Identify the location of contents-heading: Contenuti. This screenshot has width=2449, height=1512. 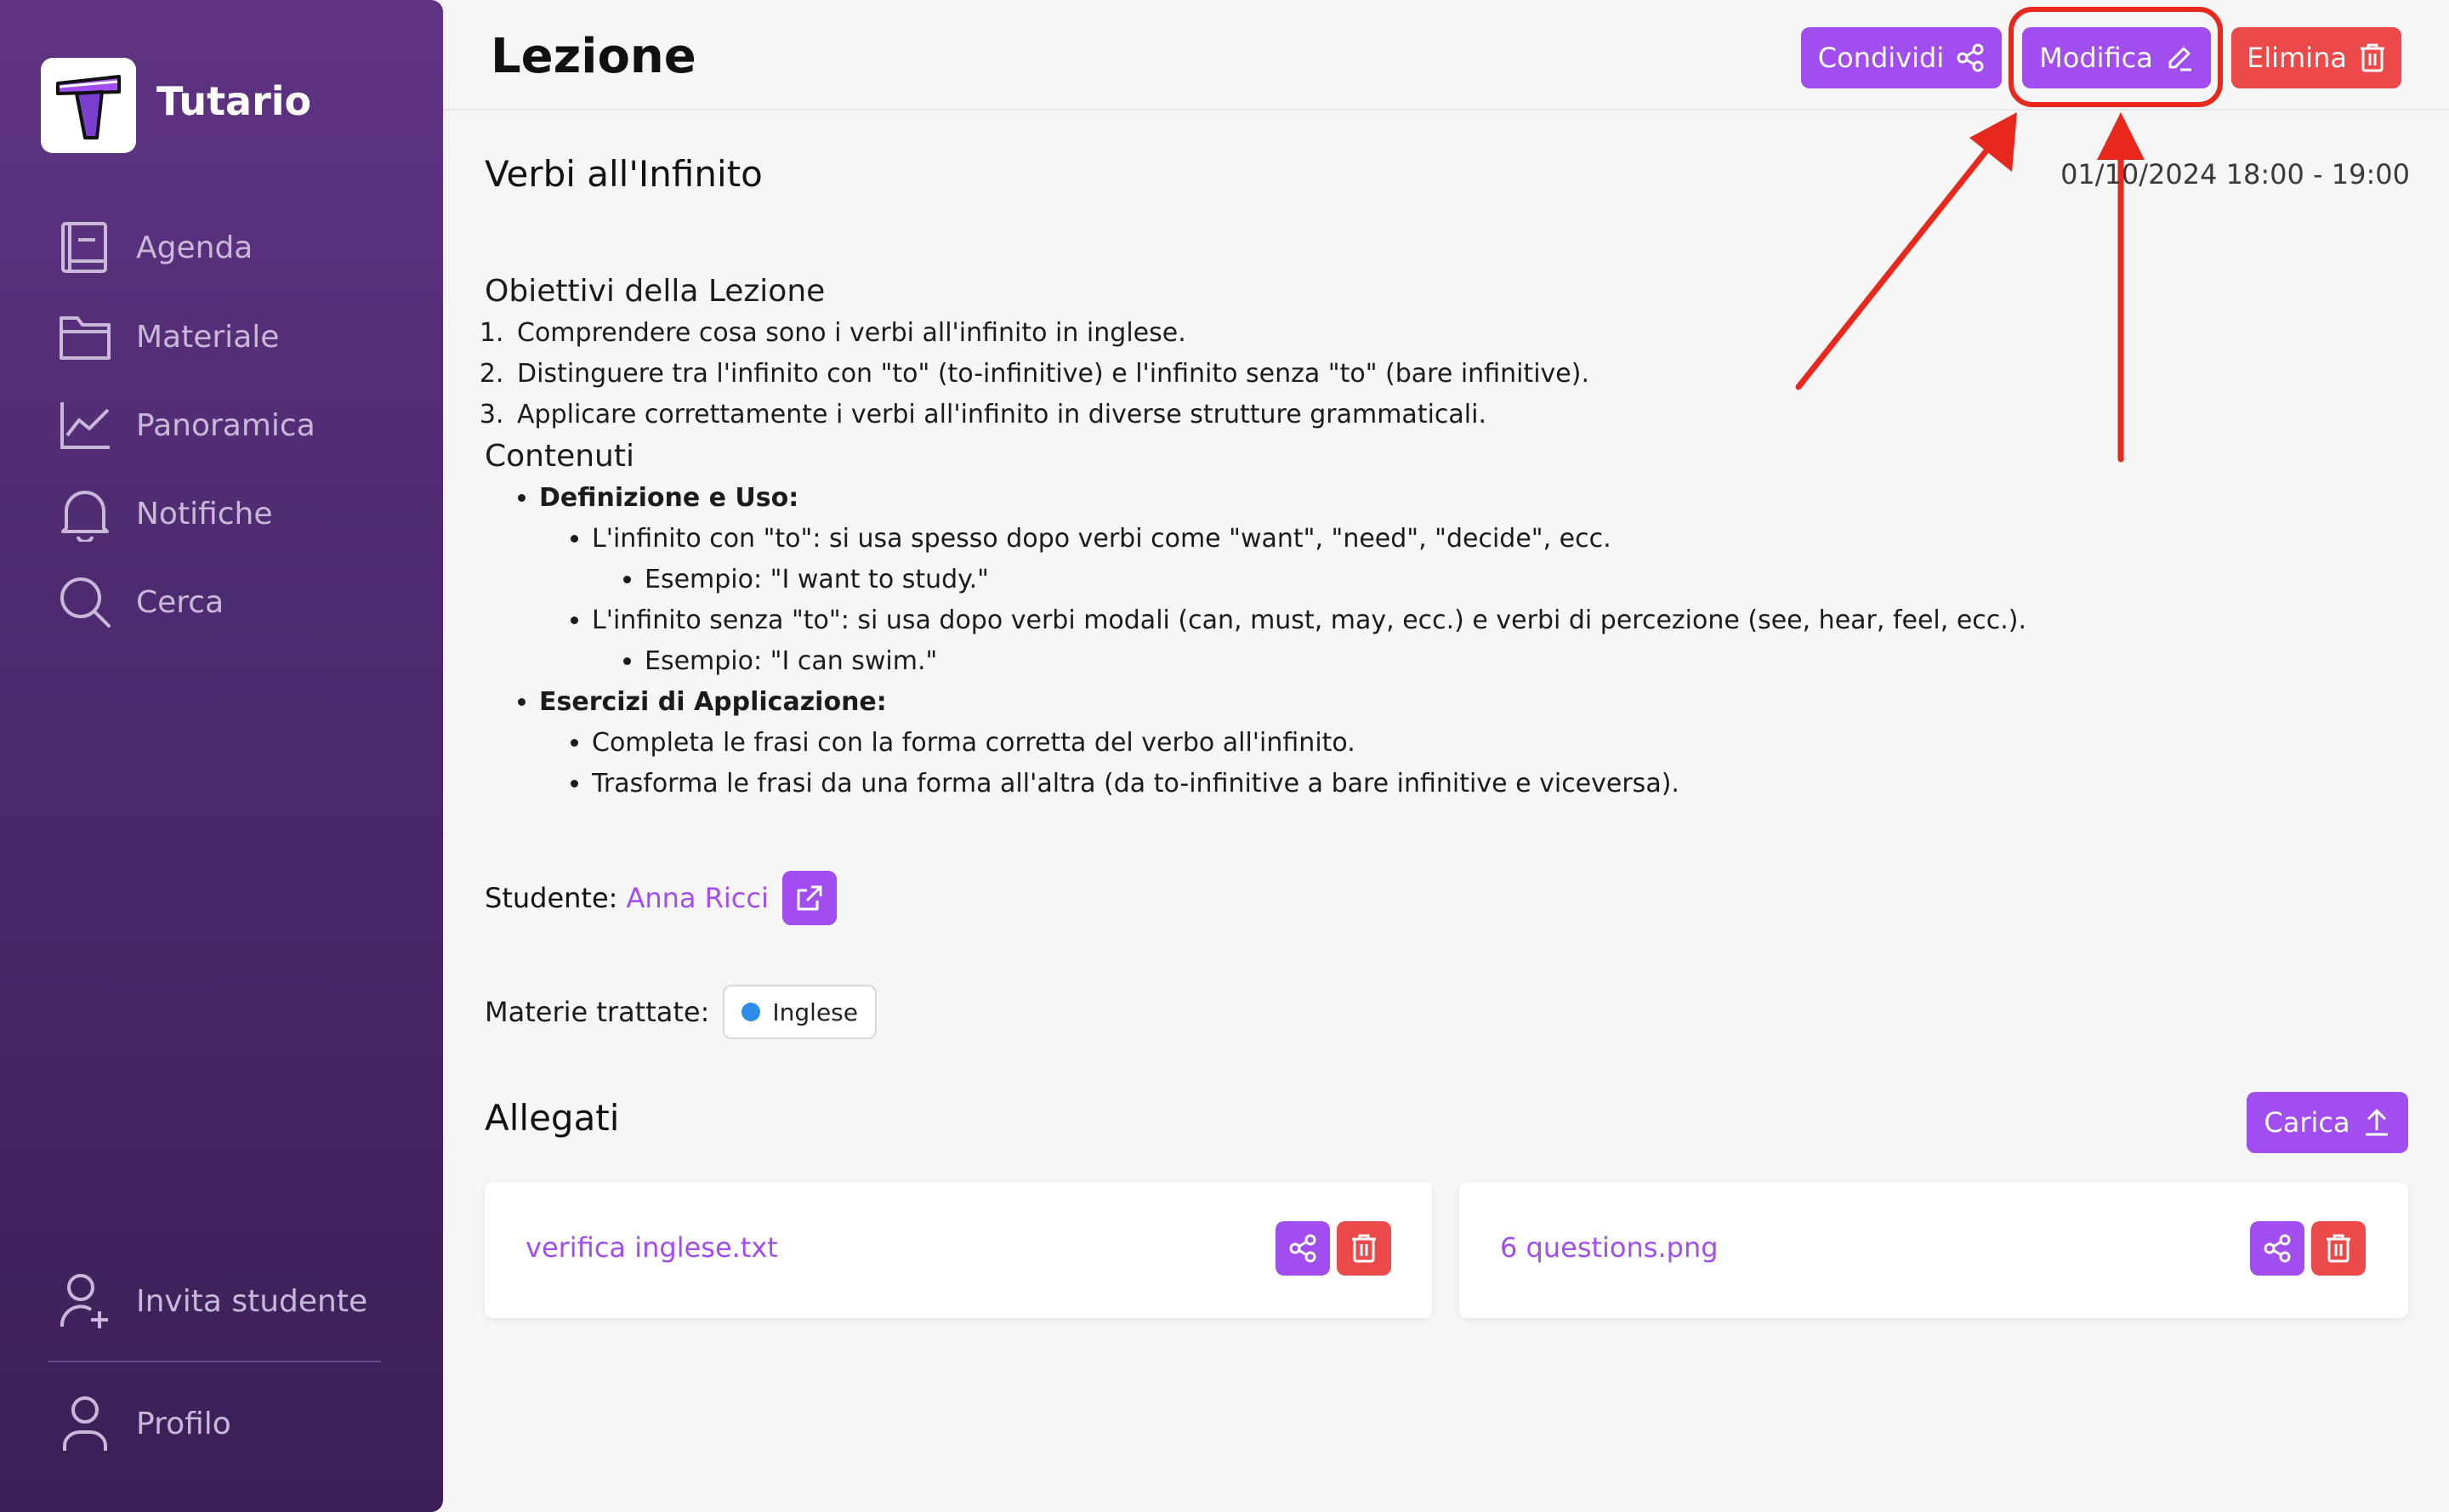
(559, 456).